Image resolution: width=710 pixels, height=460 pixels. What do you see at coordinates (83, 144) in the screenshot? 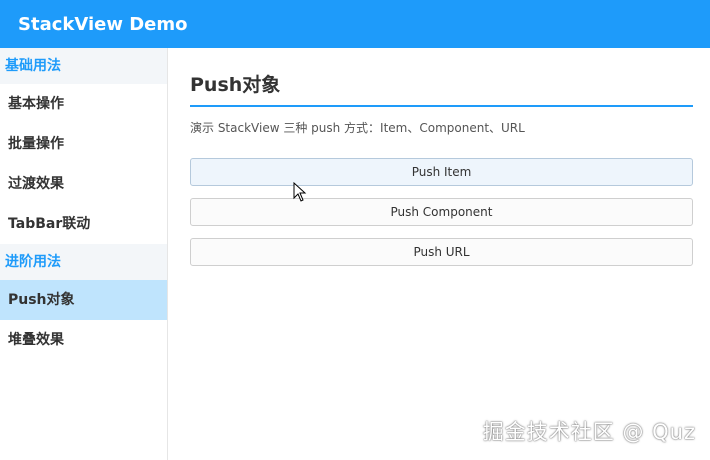
I see `sidebar-item-batch-ops: 批量操作` at bounding box center [83, 144].